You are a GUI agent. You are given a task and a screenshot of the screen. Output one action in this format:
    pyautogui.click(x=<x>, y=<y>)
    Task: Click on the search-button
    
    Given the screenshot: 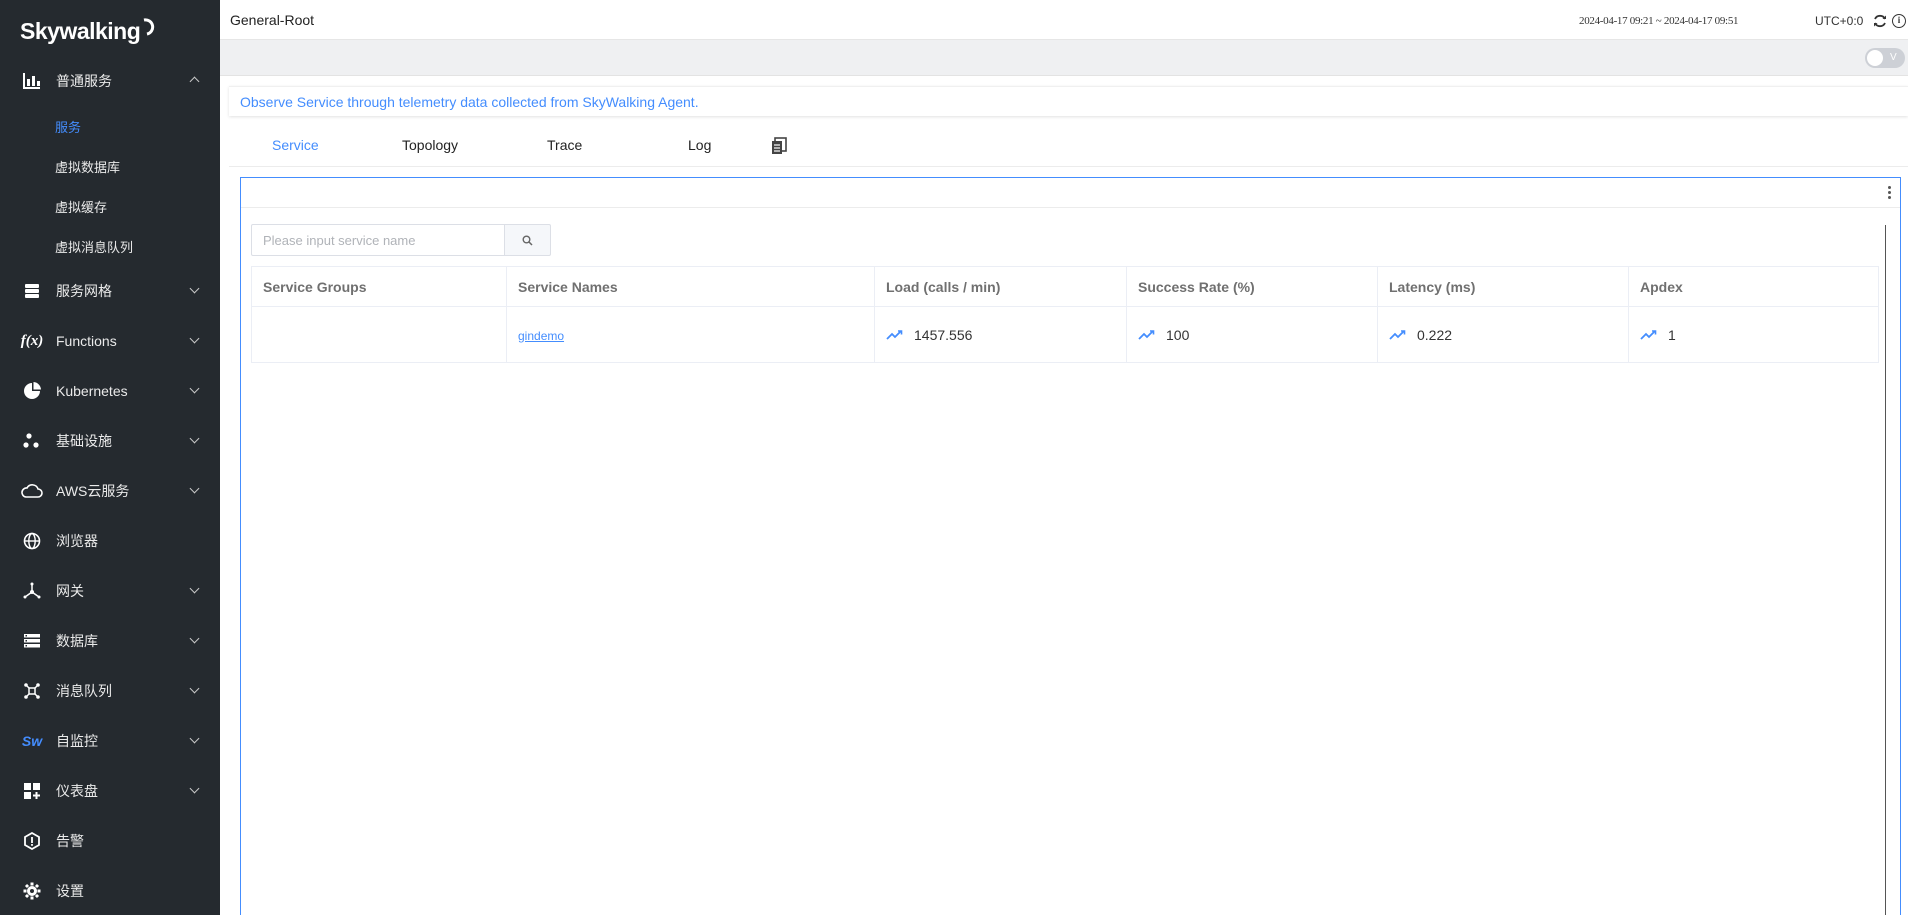 What is the action you would take?
    pyautogui.click(x=528, y=240)
    